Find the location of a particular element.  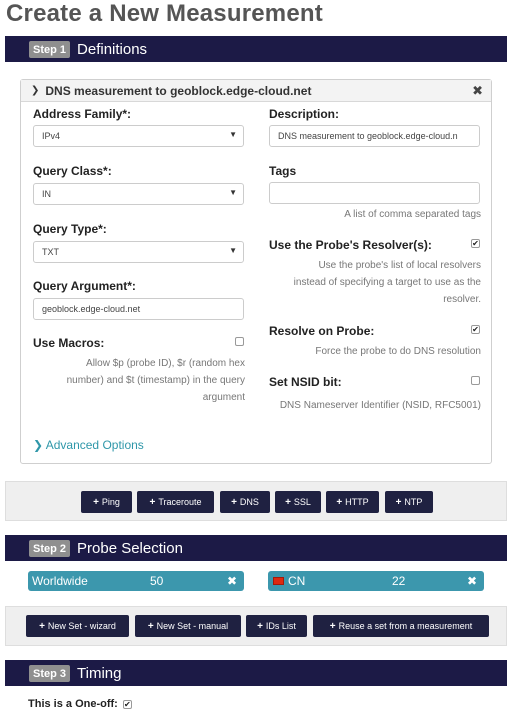

probe-set-name: CN is located at coordinates (297, 581).